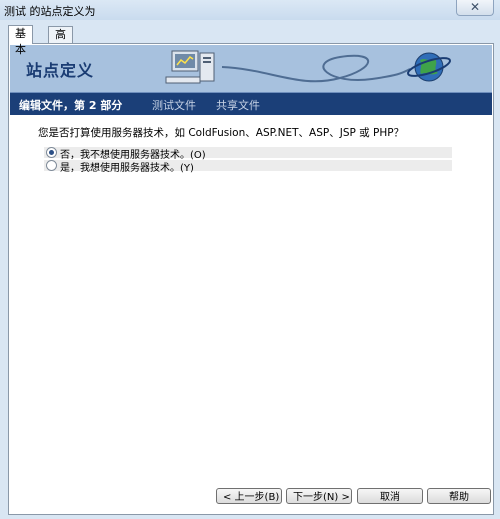 Image resolution: width=500 pixels, height=519 pixels. Describe the element at coordinates (249, 496) in the screenshot. I see `back-button: < 上一步(B)` at that location.